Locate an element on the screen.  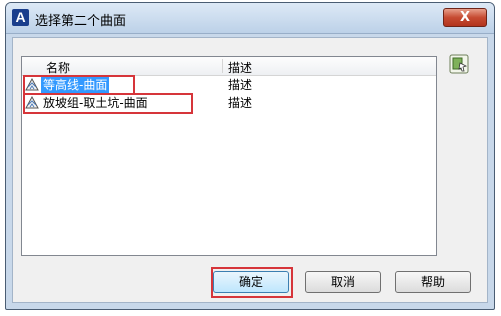
column-header-description: 描述 is located at coordinates (240, 67).